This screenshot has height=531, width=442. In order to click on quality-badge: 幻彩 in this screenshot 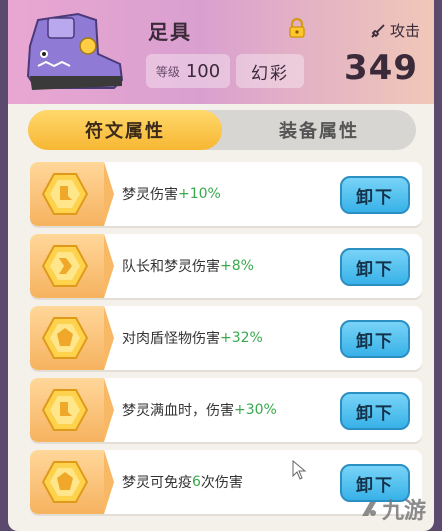, I will do `click(270, 71)`.